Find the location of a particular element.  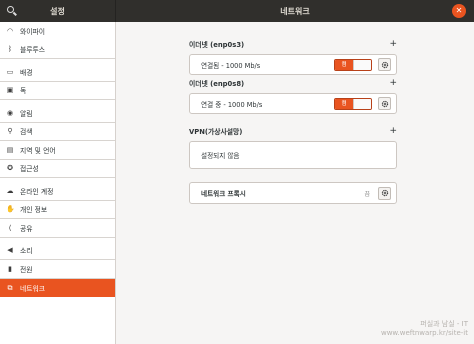

sharing-icon: ⟨ is located at coordinates (10, 227).